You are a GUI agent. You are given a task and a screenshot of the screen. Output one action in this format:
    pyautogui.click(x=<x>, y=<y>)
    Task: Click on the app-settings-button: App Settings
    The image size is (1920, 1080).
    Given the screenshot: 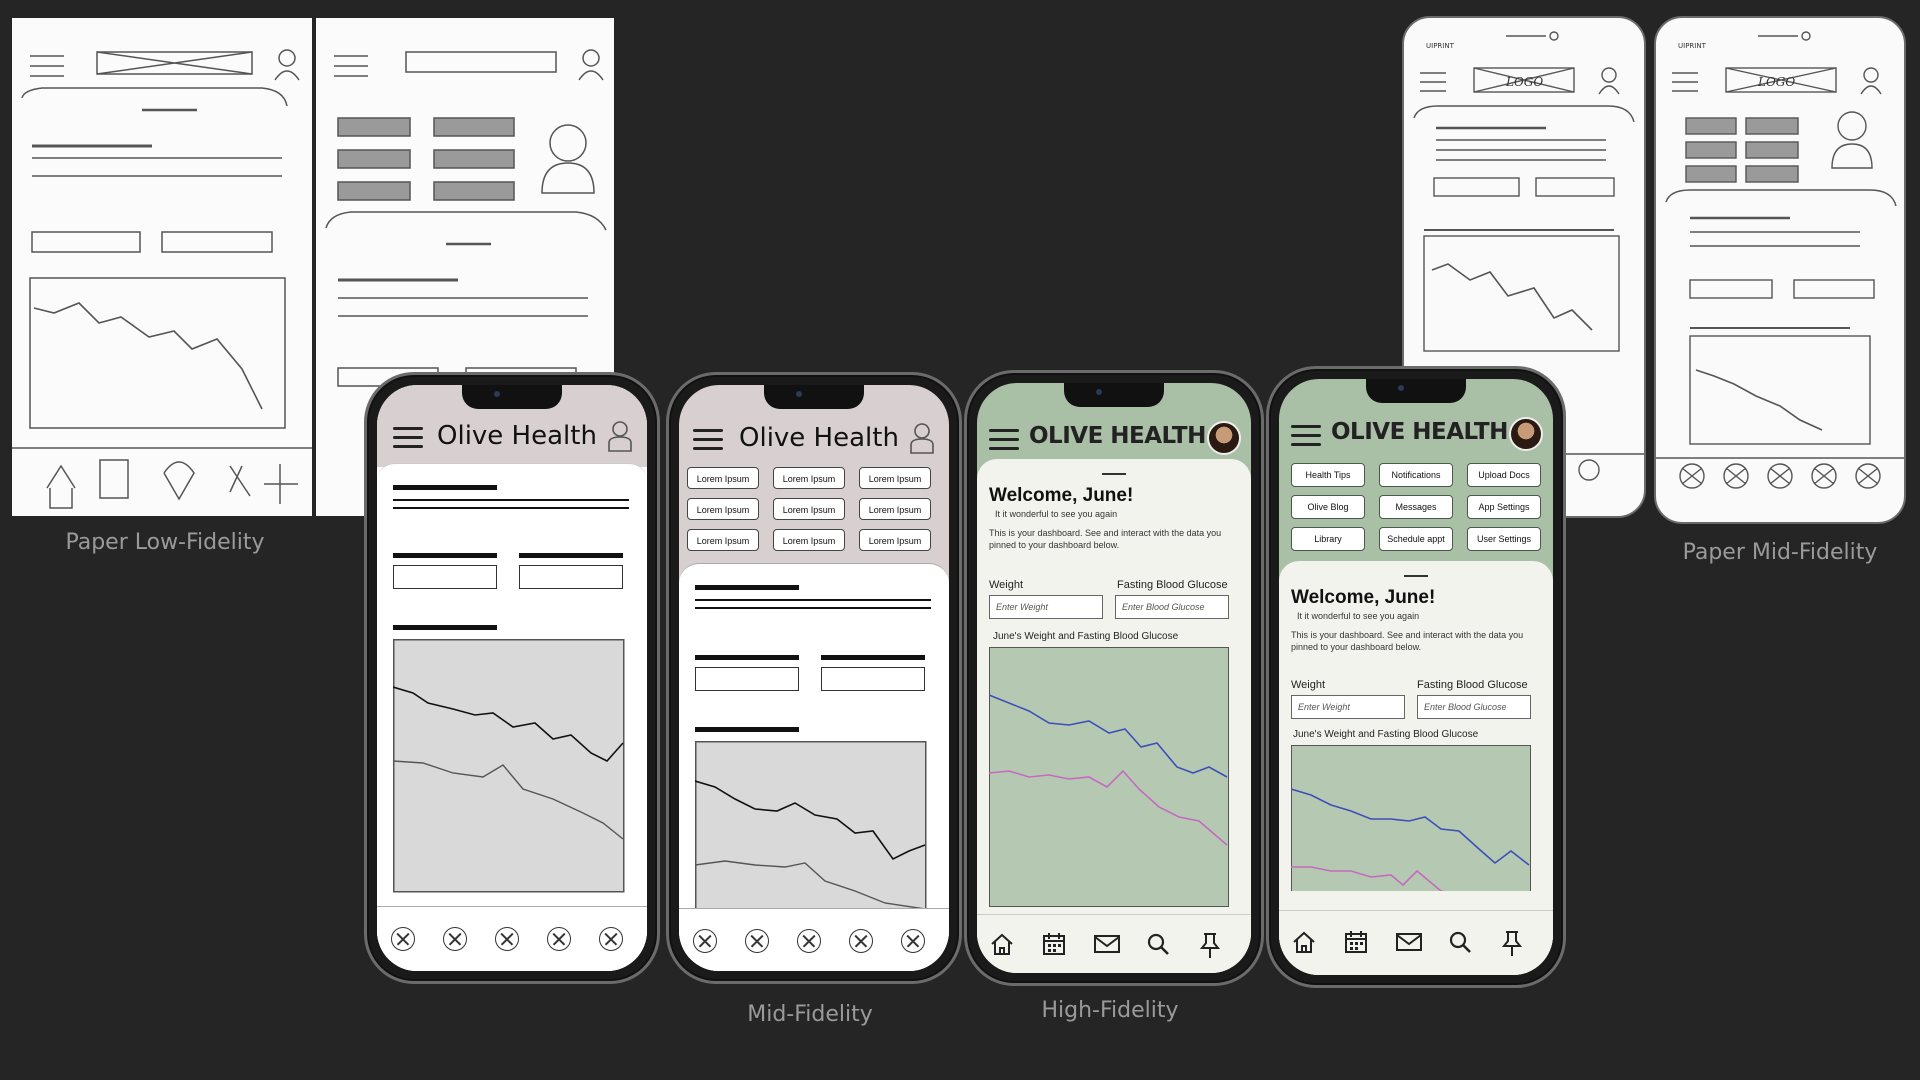 What is the action you would take?
    pyautogui.click(x=1504, y=507)
    